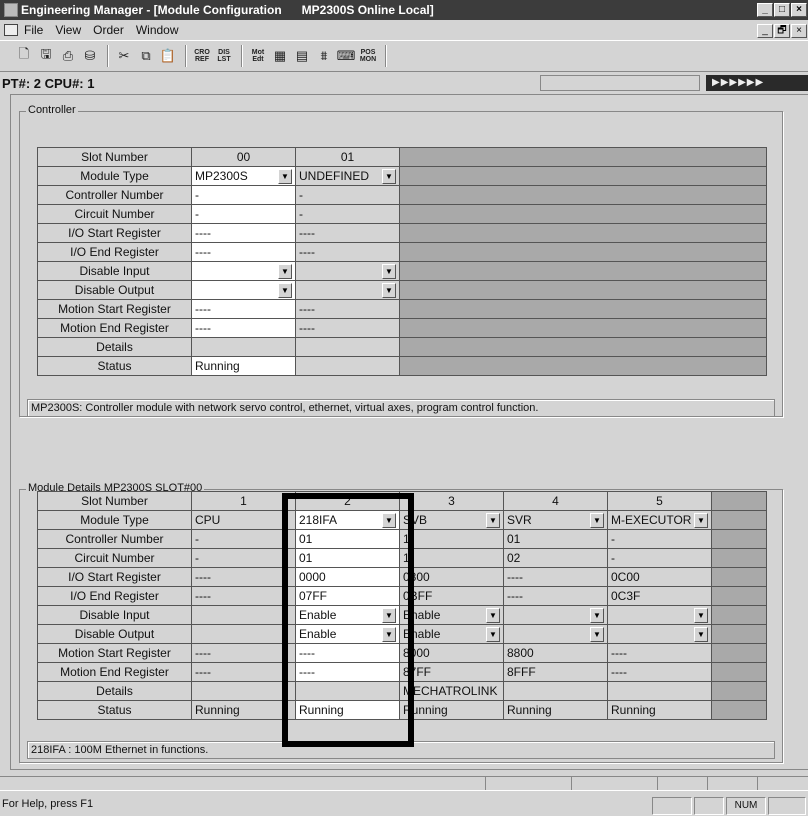 The image size is (808, 816). I want to click on new-file-icon: 🗋, so click(24, 56).